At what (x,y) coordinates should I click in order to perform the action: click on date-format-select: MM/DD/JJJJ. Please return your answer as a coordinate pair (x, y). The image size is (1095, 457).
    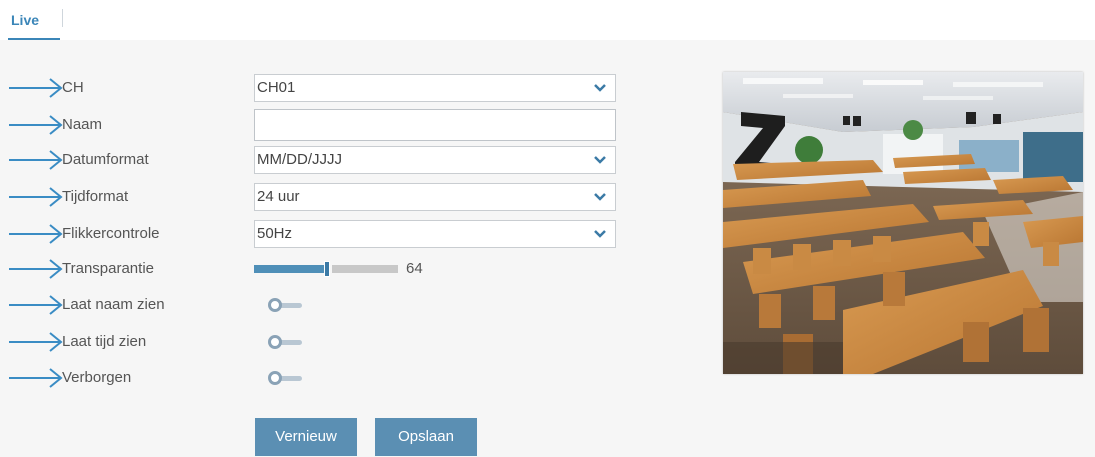
    Looking at the image, I should click on (435, 160).